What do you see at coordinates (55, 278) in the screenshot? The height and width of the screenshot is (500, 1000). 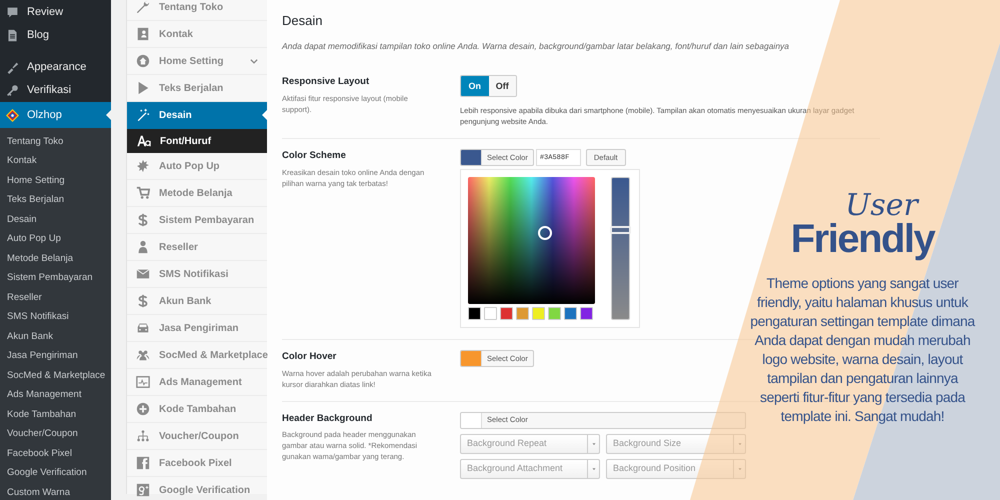 I see `submenu-item: Sistem Pembayaran` at bounding box center [55, 278].